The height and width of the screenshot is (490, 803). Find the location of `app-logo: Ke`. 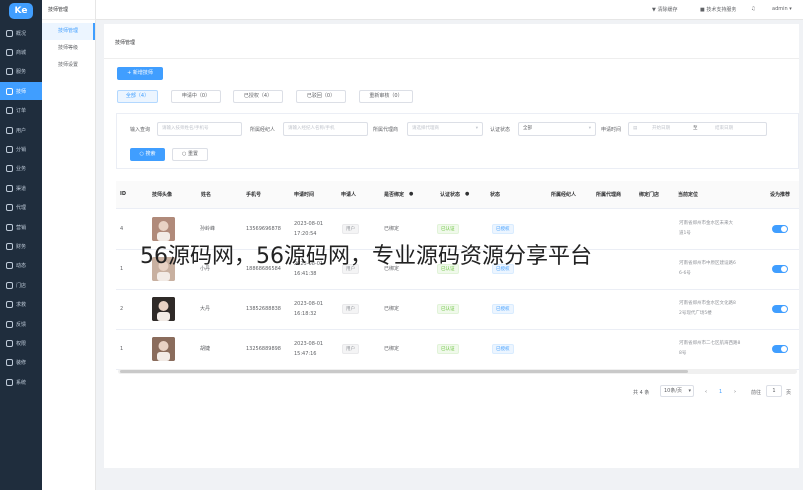

app-logo: Ke is located at coordinates (21, 11).